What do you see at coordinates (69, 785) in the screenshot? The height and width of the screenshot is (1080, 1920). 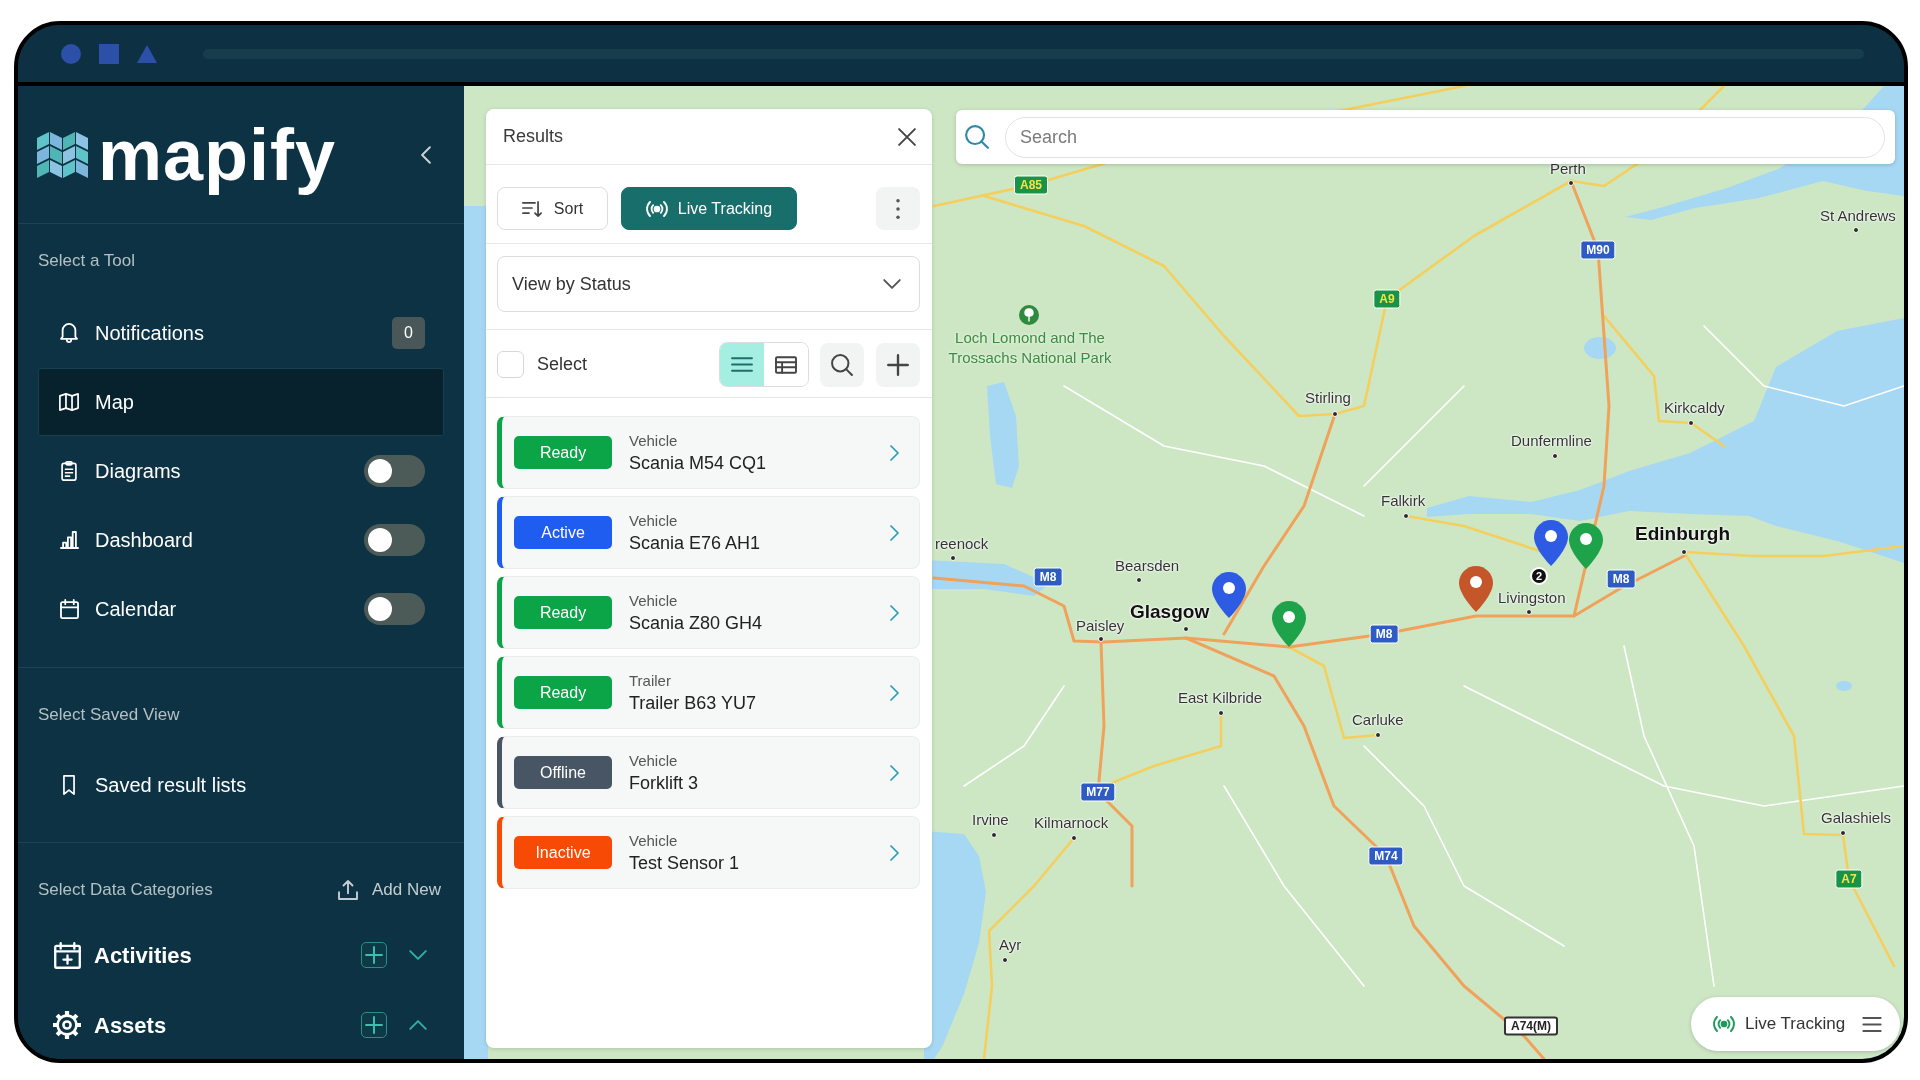 I see `bookmark-icon` at bounding box center [69, 785].